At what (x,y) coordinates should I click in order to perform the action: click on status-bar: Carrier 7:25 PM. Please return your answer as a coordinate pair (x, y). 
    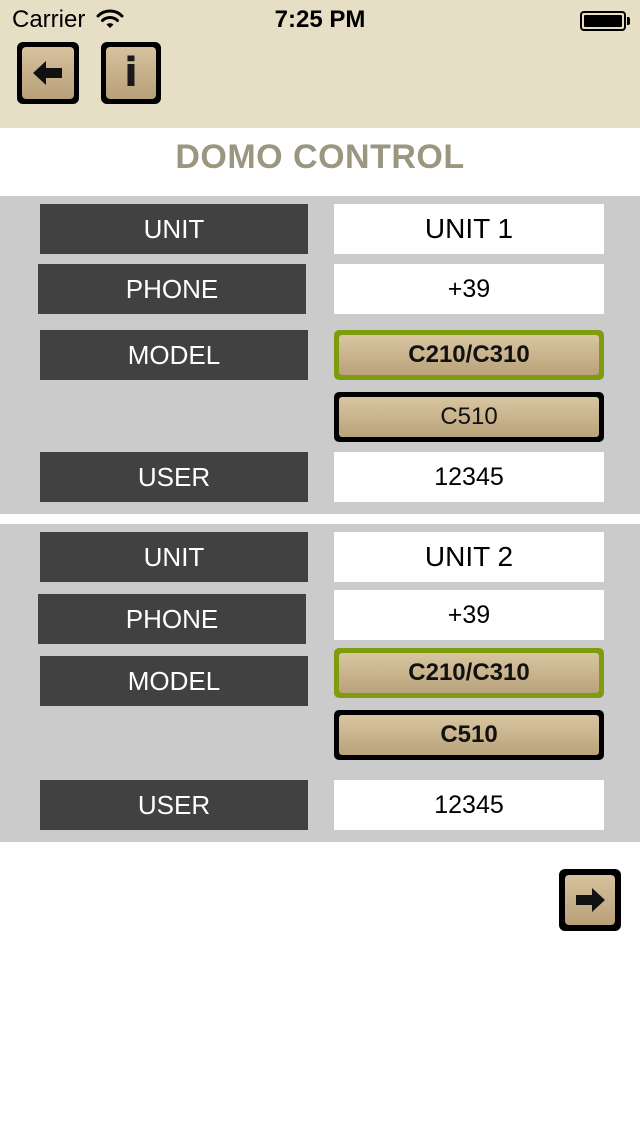
    Looking at the image, I should click on (320, 20).